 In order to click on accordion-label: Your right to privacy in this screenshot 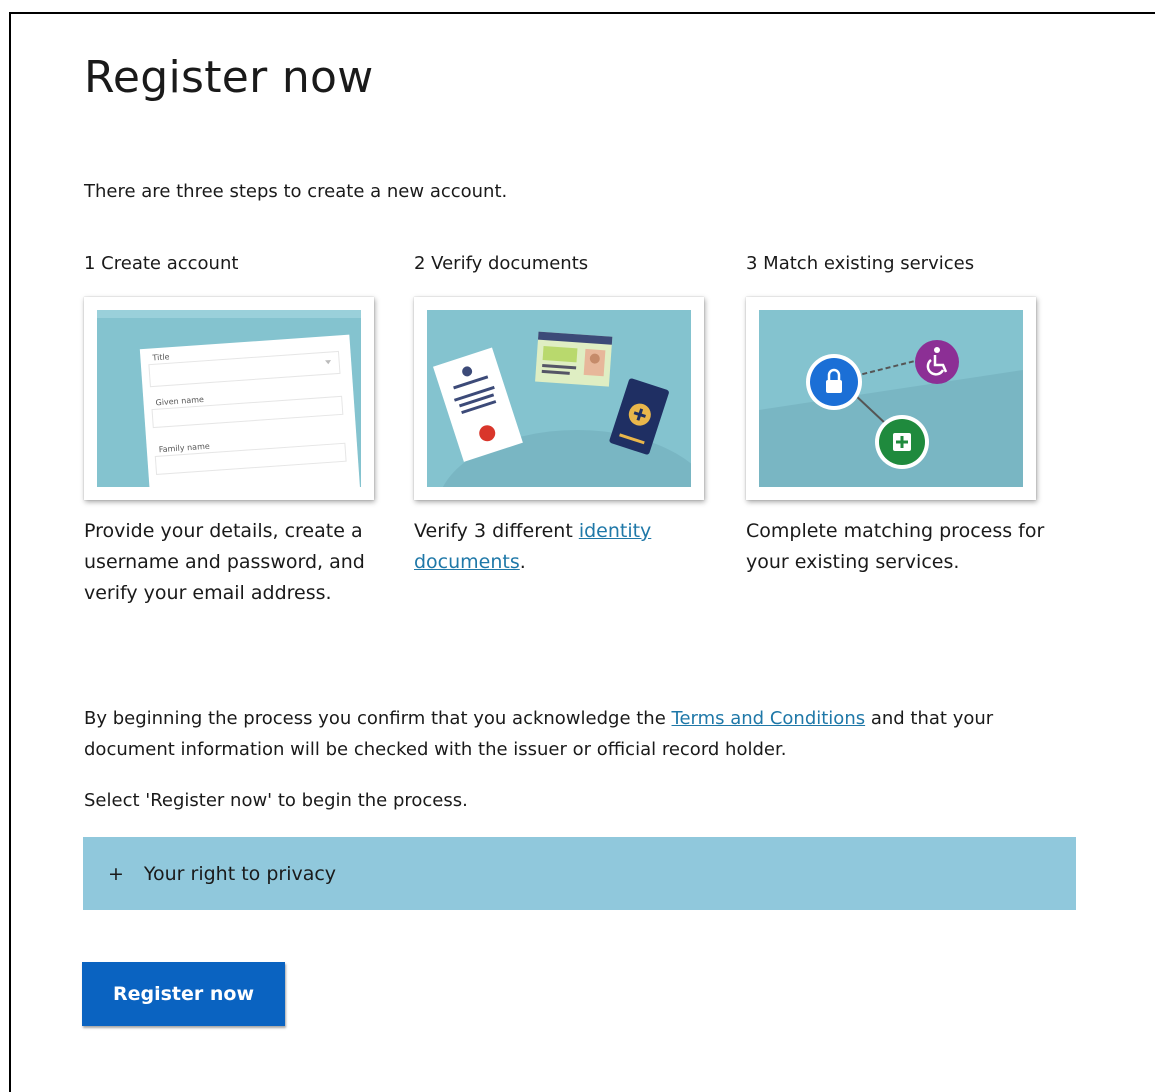, I will do `click(240, 873)`.